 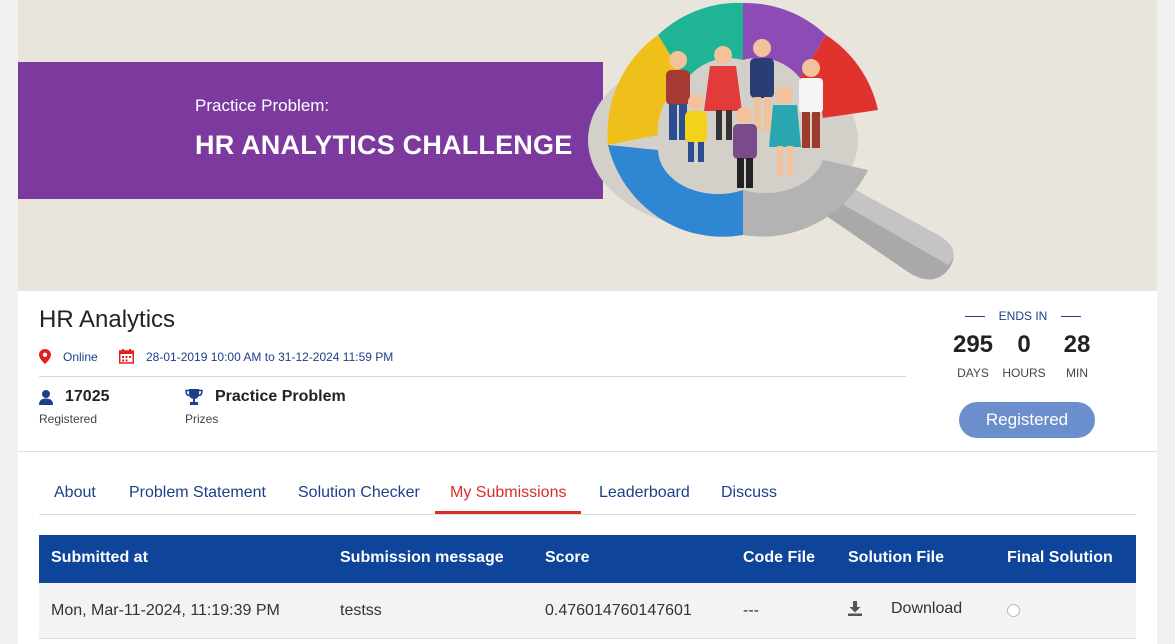 What do you see at coordinates (107, 319) in the screenshot?
I see `page-title: HR Analytics` at bounding box center [107, 319].